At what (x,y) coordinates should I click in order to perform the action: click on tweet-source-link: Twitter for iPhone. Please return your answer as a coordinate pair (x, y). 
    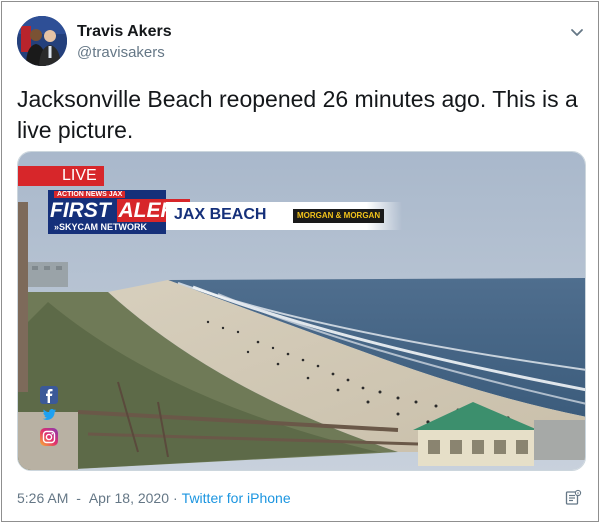
    Looking at the image, I should click on (236, 498).